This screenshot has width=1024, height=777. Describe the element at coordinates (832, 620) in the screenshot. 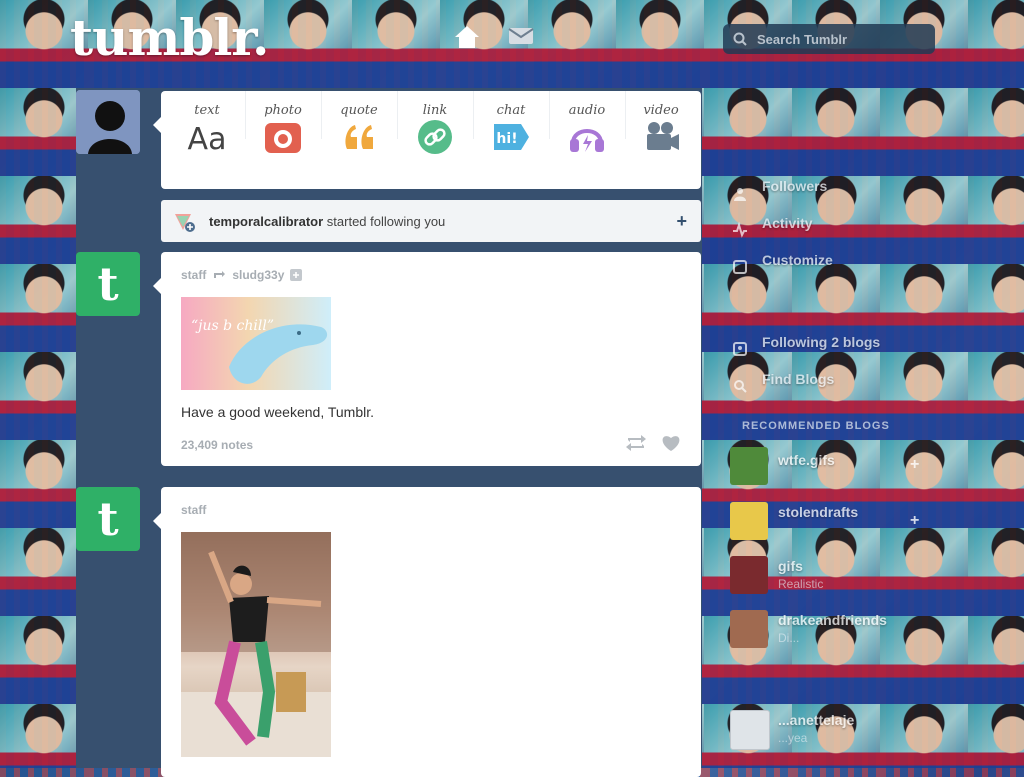

I see `recommended-blog-name: drakeandfriends` at that location.